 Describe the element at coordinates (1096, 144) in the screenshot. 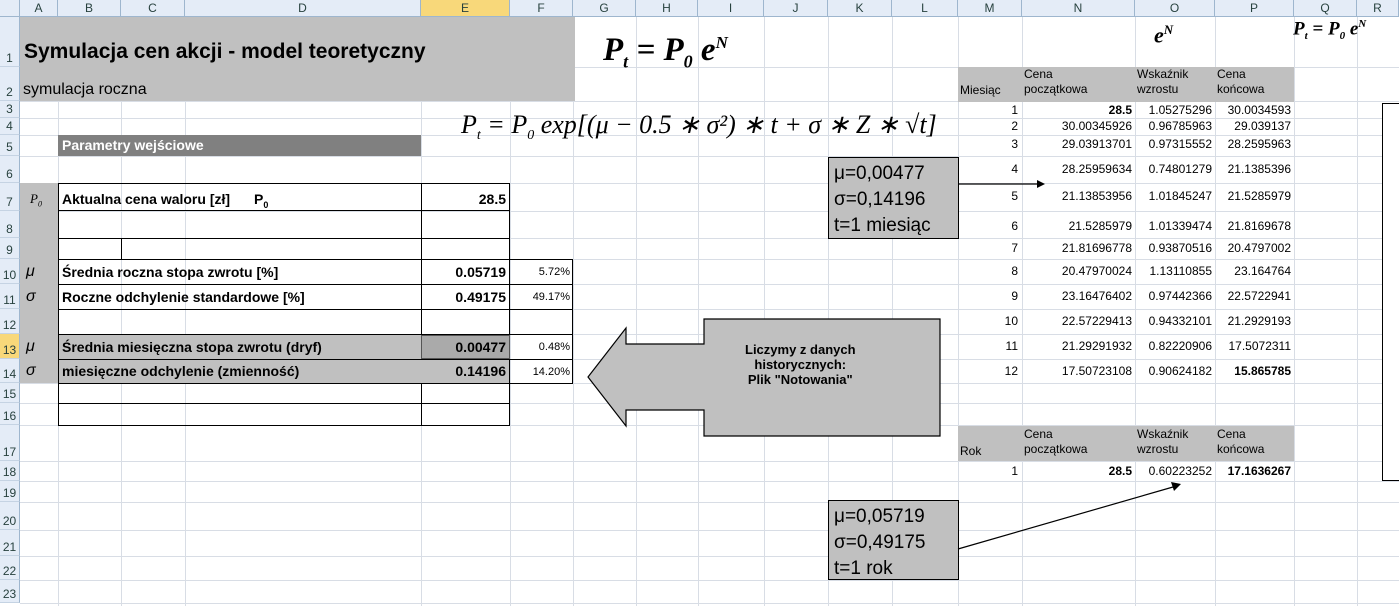

I see `monthly-row-start: 29.03913701` at that location.